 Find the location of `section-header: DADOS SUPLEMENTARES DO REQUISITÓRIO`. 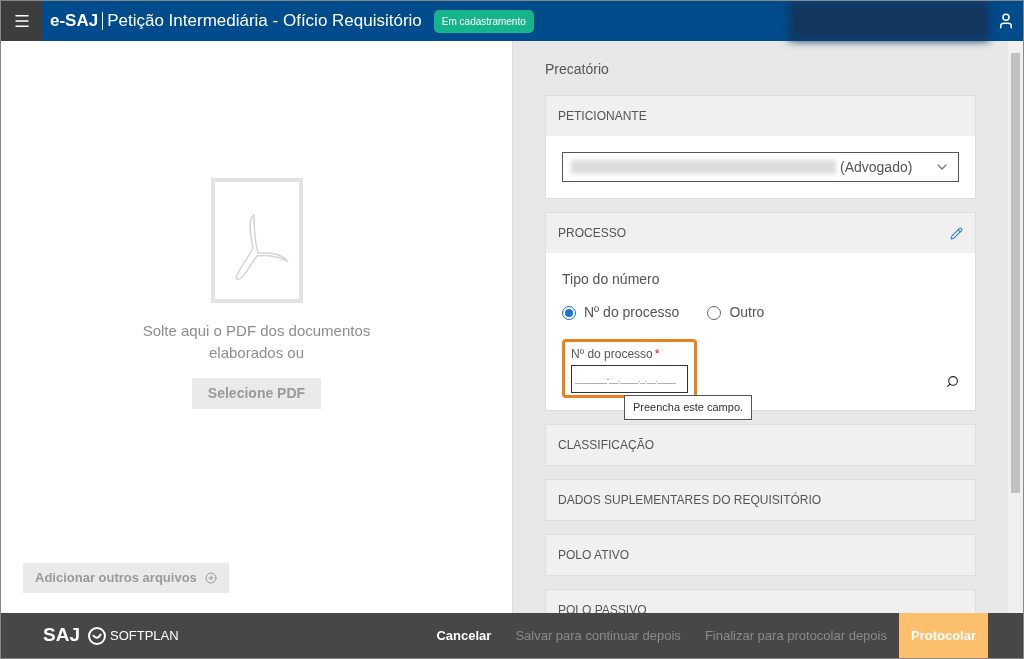

section-header: DADOS SUPLEMENTARES DO REQUISITÓRIO is located at coordinates (760, 500).